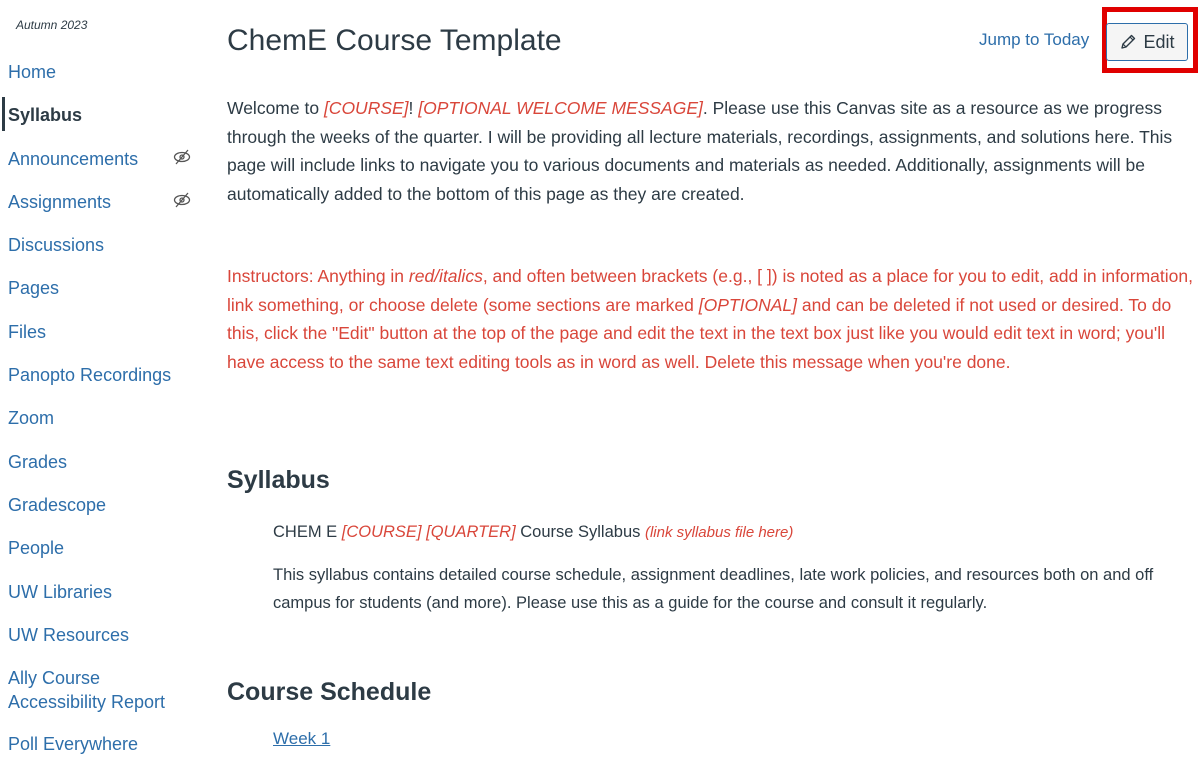  What do you see at coordinates (103, 469) in the screenshot?
I see `nav-item-grades: Grades` at bounding box center [103, 469].